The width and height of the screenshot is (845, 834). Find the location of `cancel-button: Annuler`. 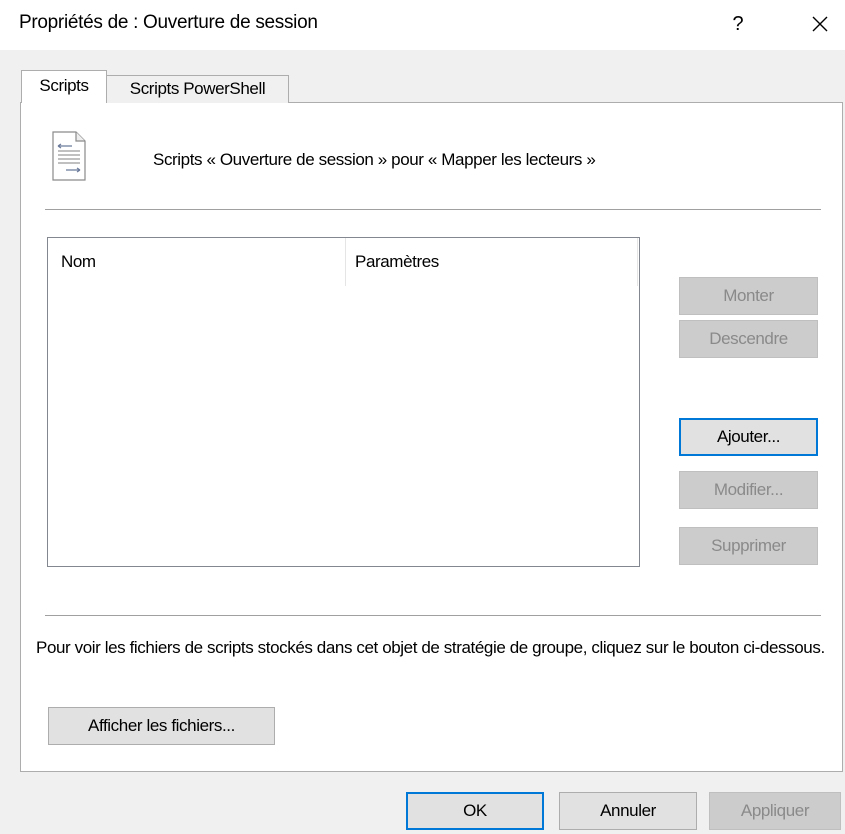

cancel-button: Annuler is located at coordinates (628, 811).